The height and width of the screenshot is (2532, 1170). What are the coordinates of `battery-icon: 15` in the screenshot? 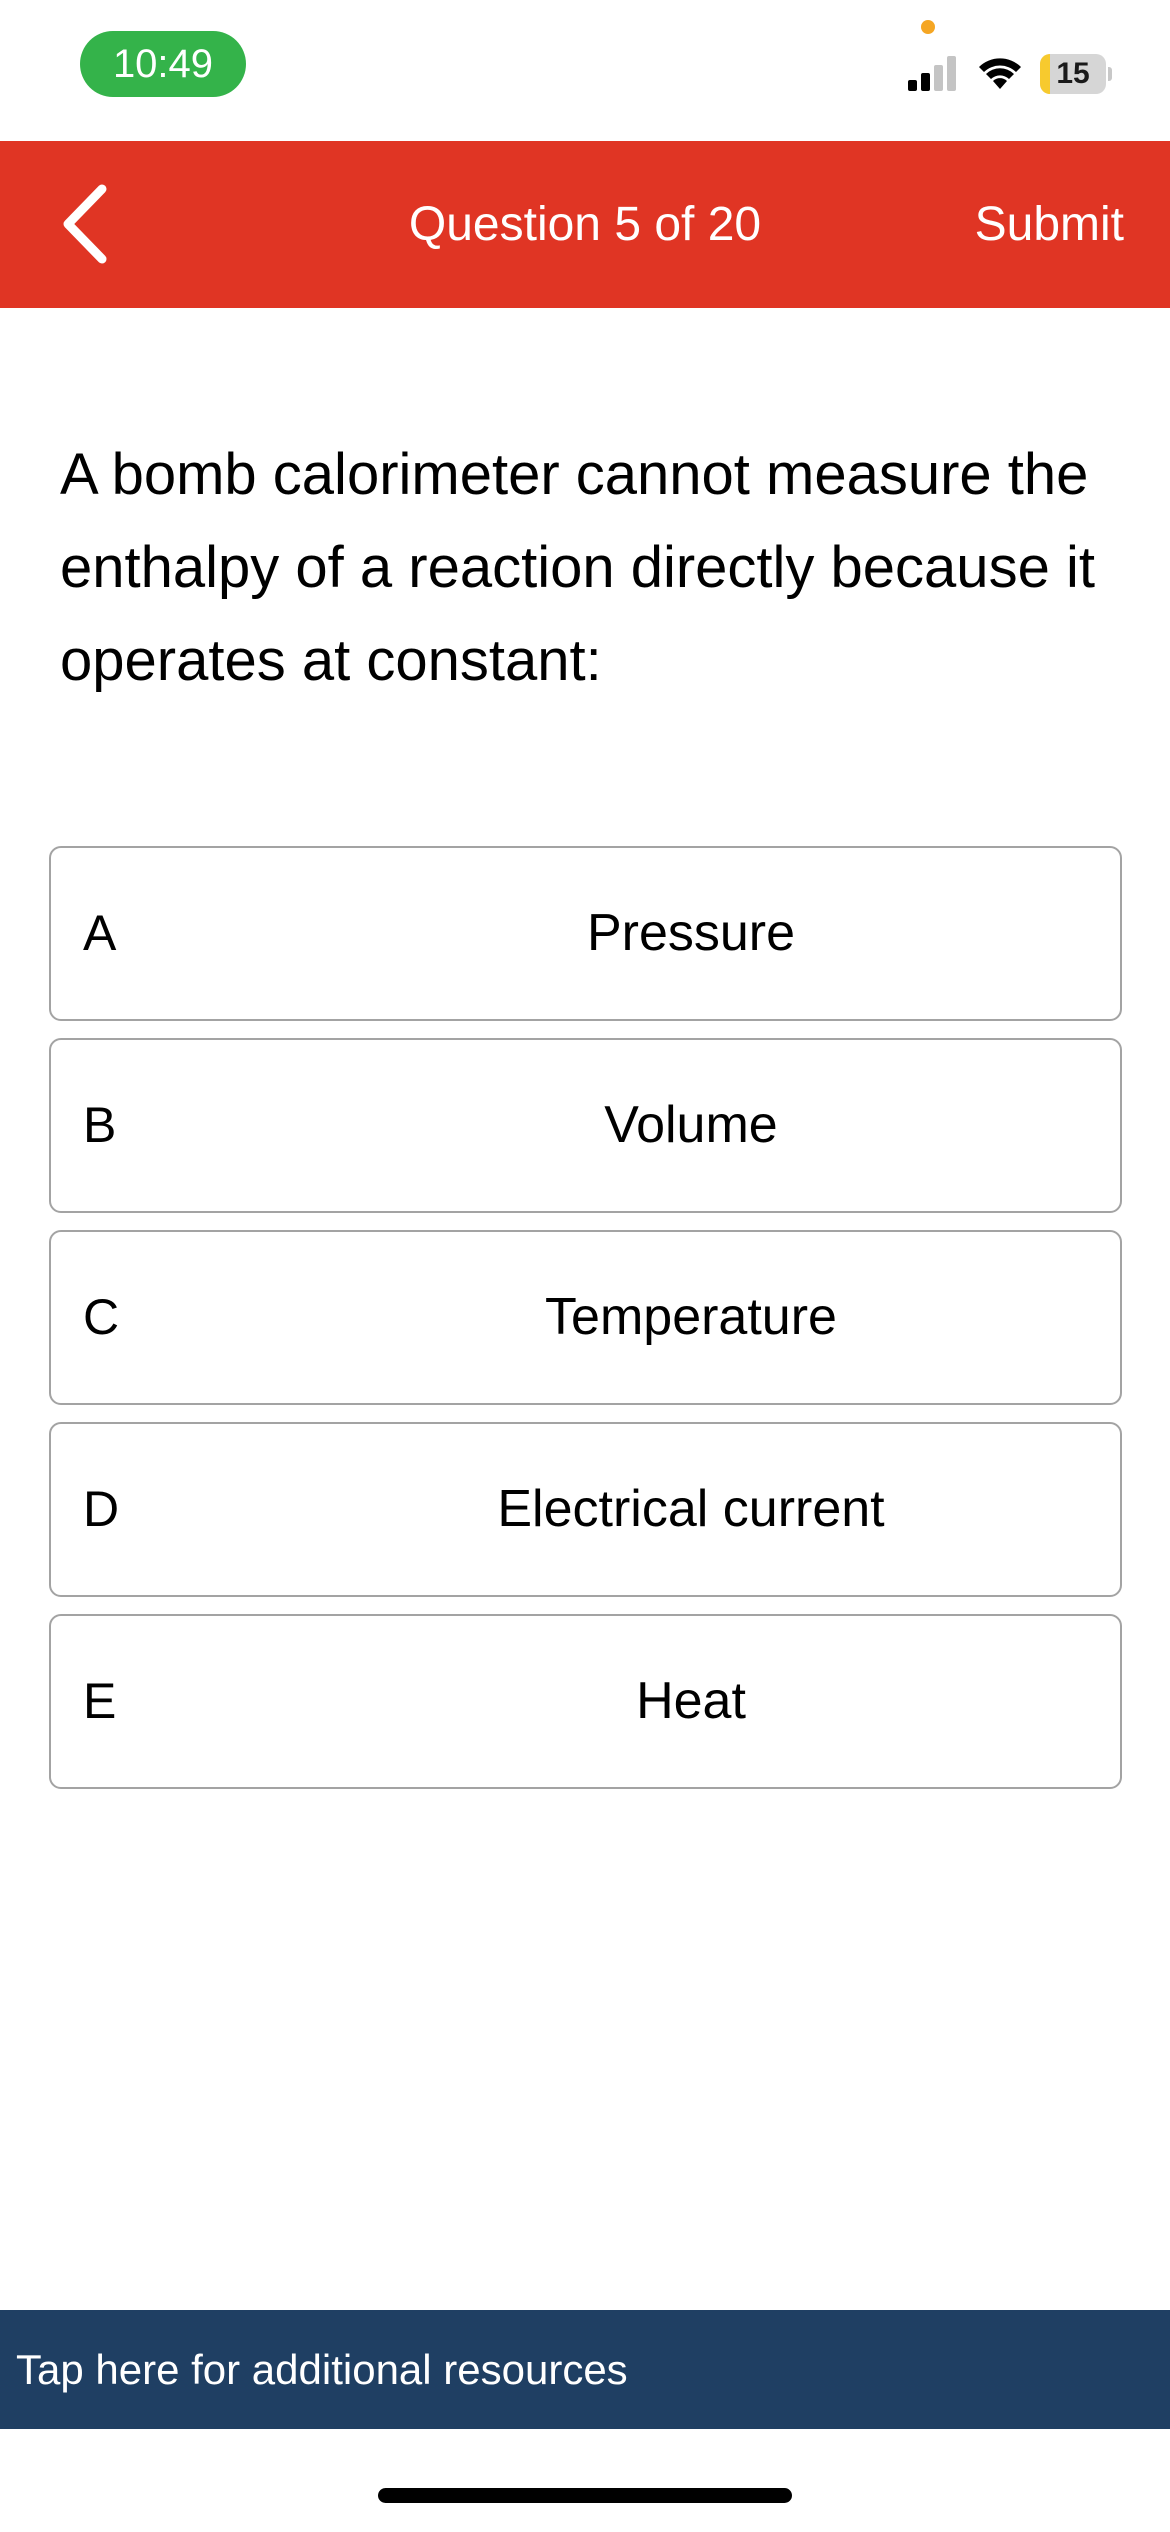 It's located at (1076, 74).